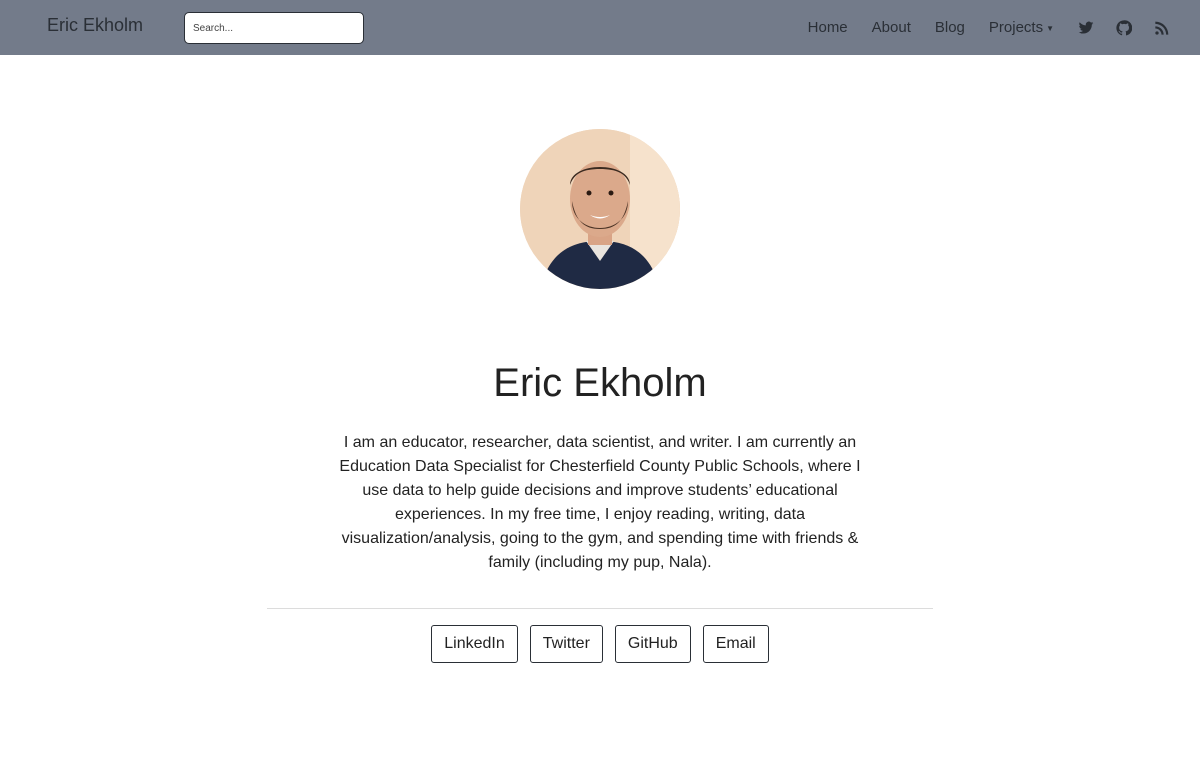 This screenshot has width=1200, height=780. I want to click on search-input, so click(274, 28).